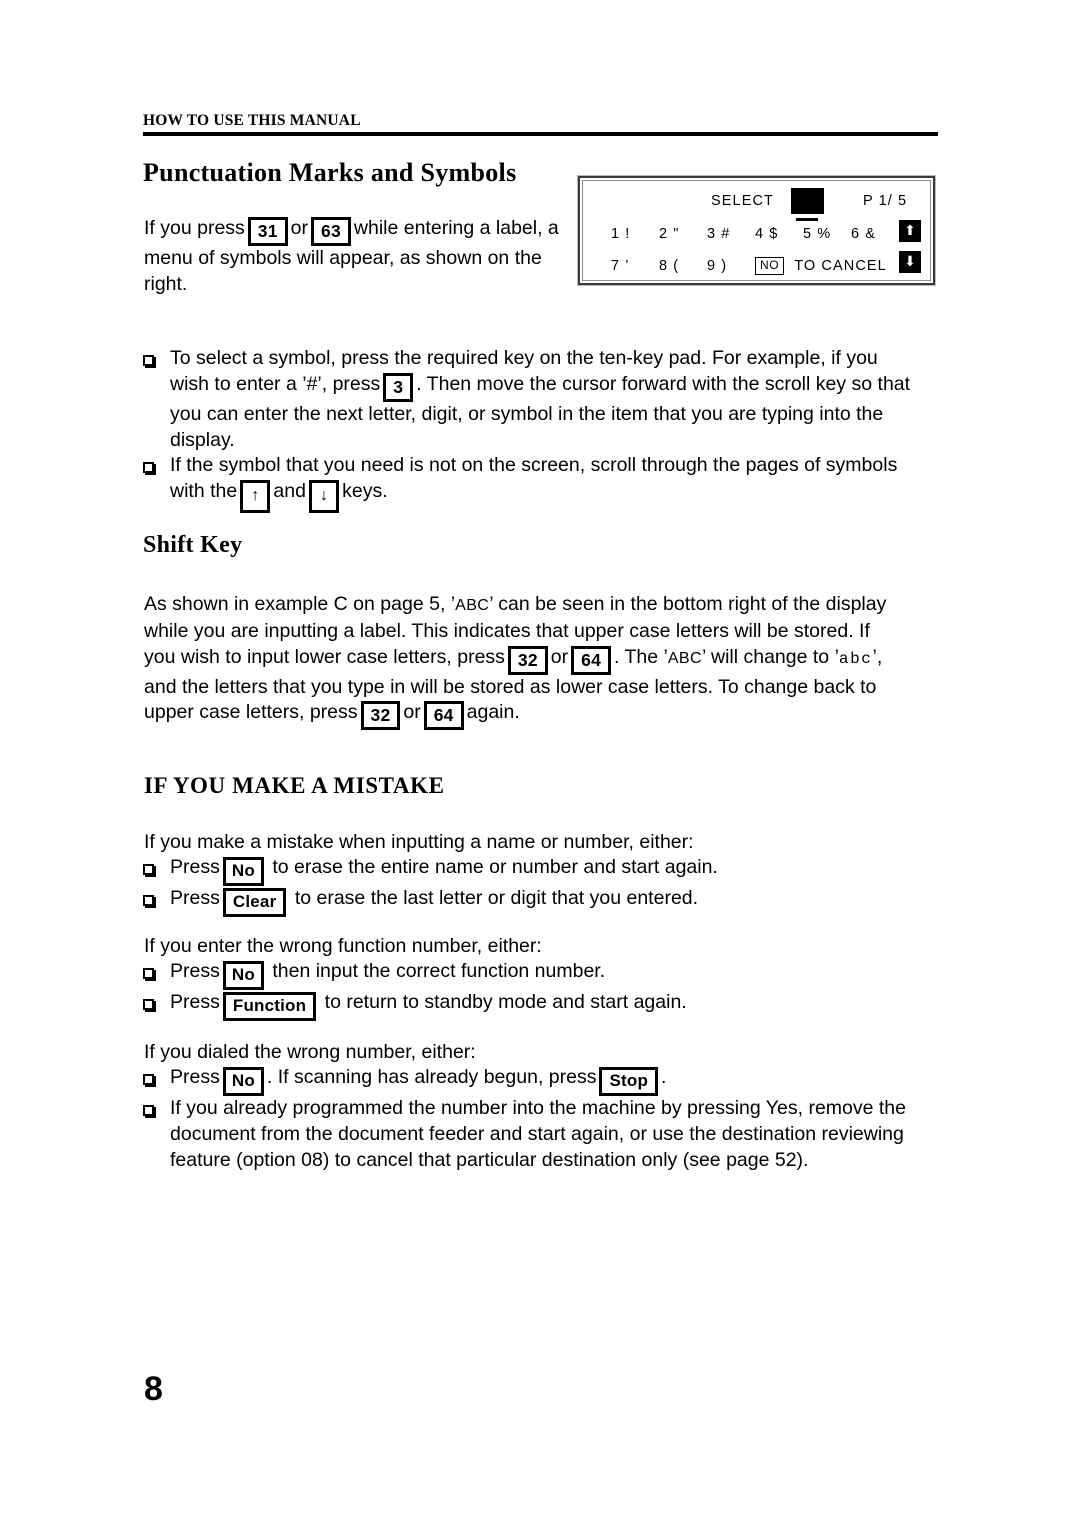 The width and height of the screenshot is (1080, 1528). Describe the element at coordinates (434, 604) in the screenshot. I see `shift-page-ref: 5` at that location.